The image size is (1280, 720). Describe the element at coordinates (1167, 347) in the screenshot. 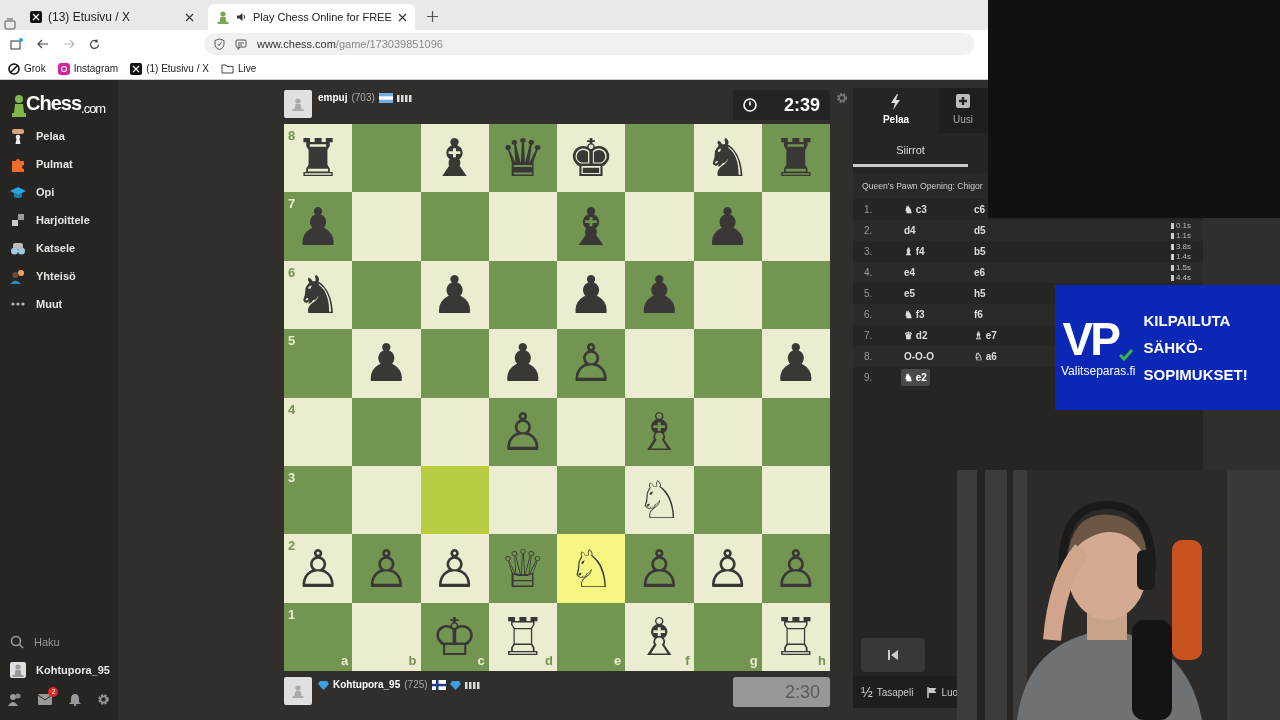

I see `ad-banner: VP Valitseparas.fi KILPAILUTA SÄHKÖ- SOPIMUKSET!` at that location.